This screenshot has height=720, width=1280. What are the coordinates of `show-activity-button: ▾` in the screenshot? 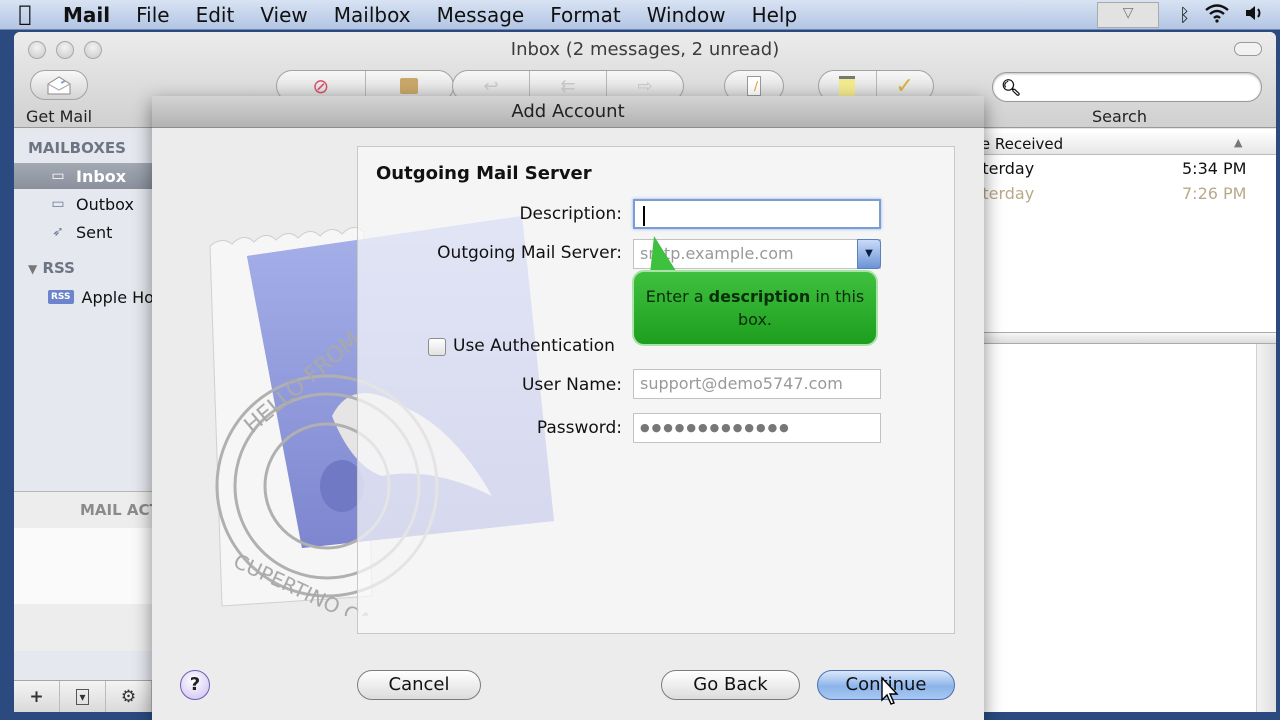 It's located at (83, 696).